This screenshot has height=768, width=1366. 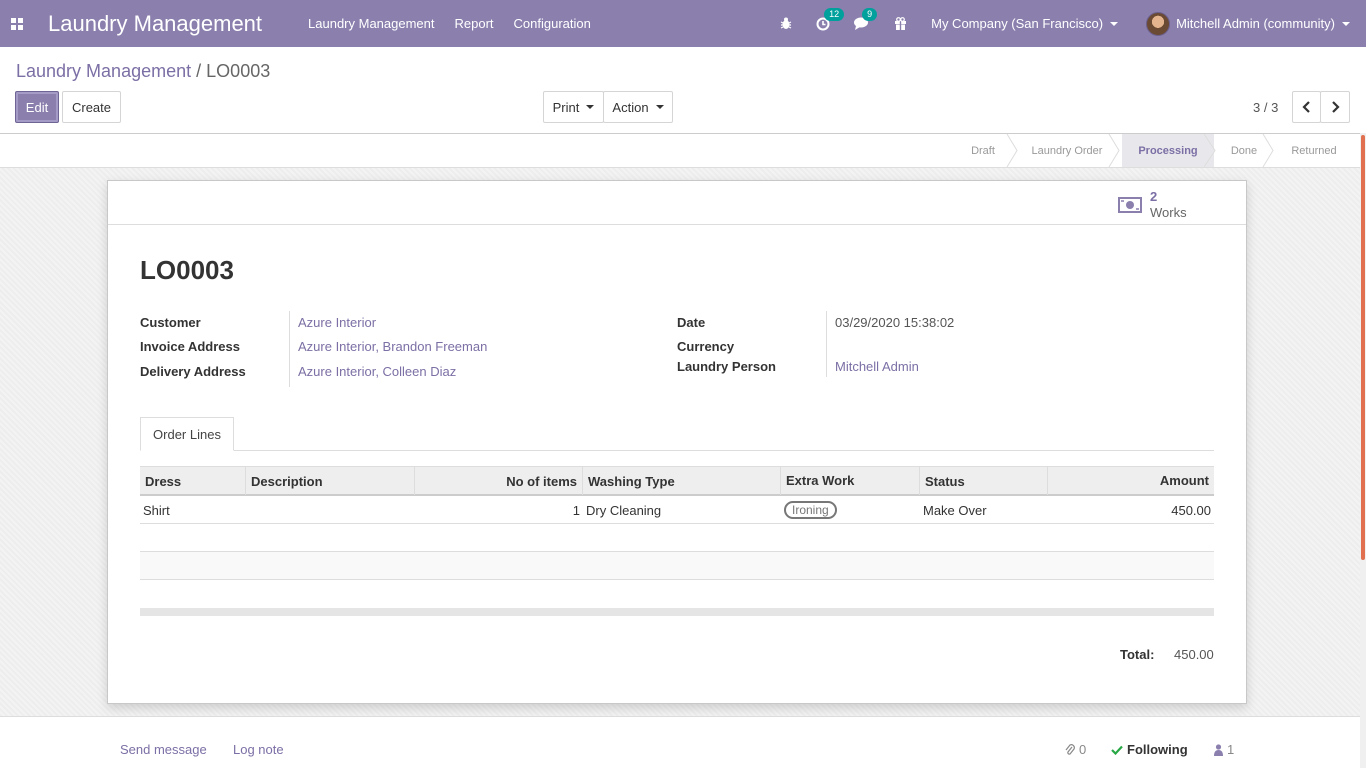 I want to click on check-icon, so click(x=1117, y=750).